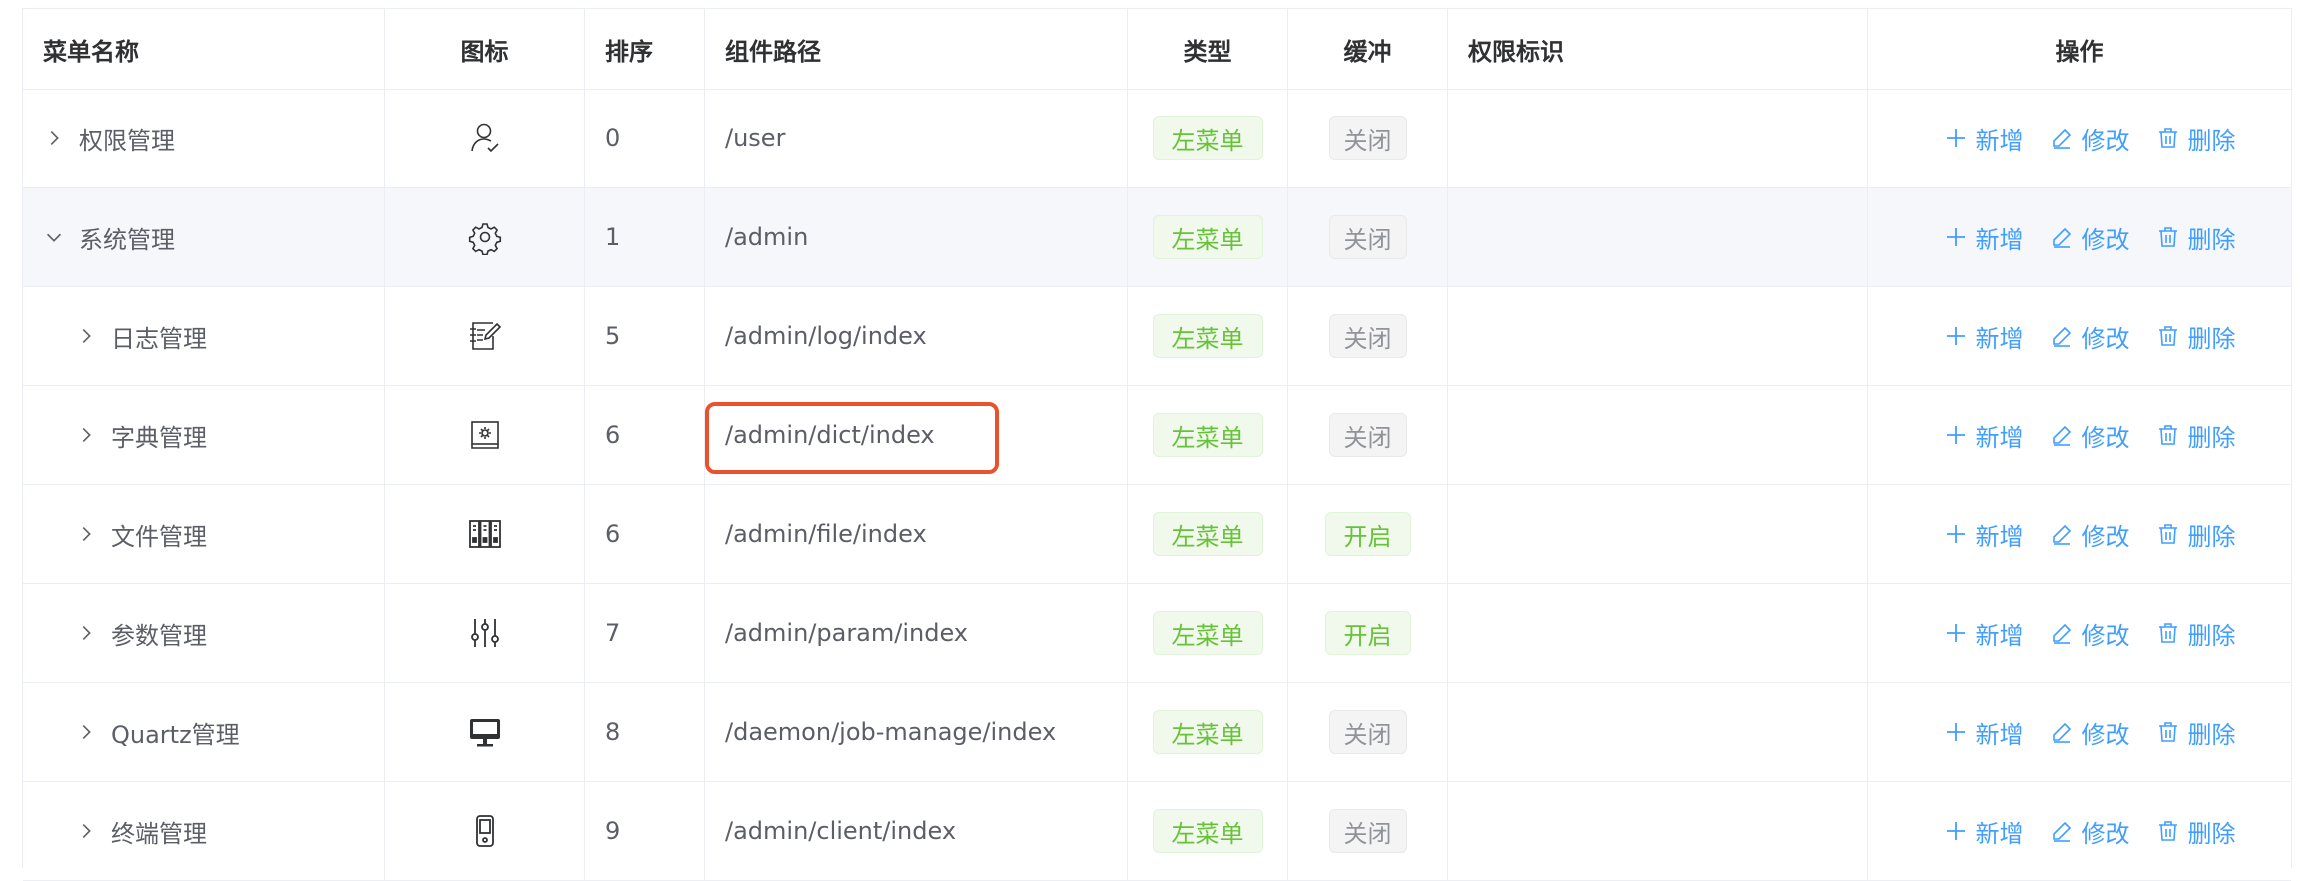  What do you see at coordinates (159, 635) in the screenshot?
I see `menu-name: 参数管理` at bounding box center [159, 635].